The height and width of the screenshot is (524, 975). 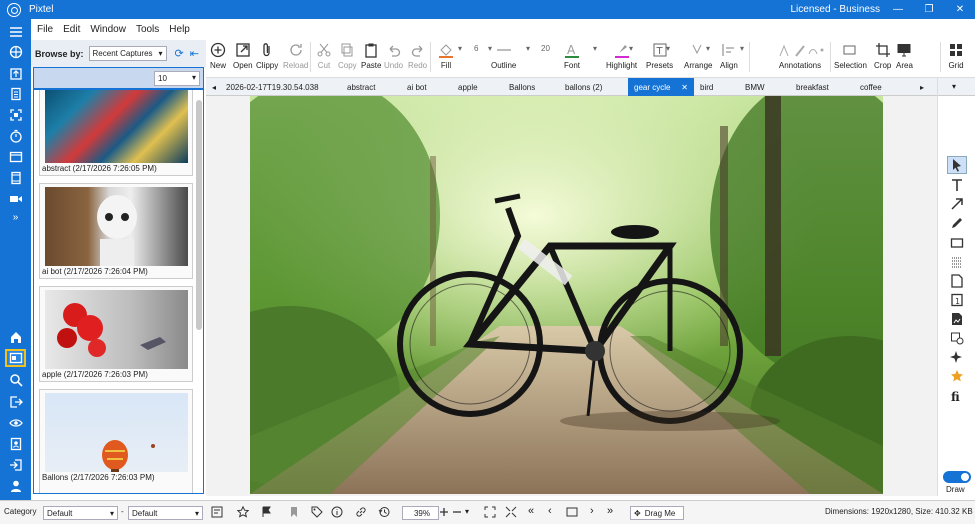 I want to click on eye-share-icon, so click(x=15, y=423).